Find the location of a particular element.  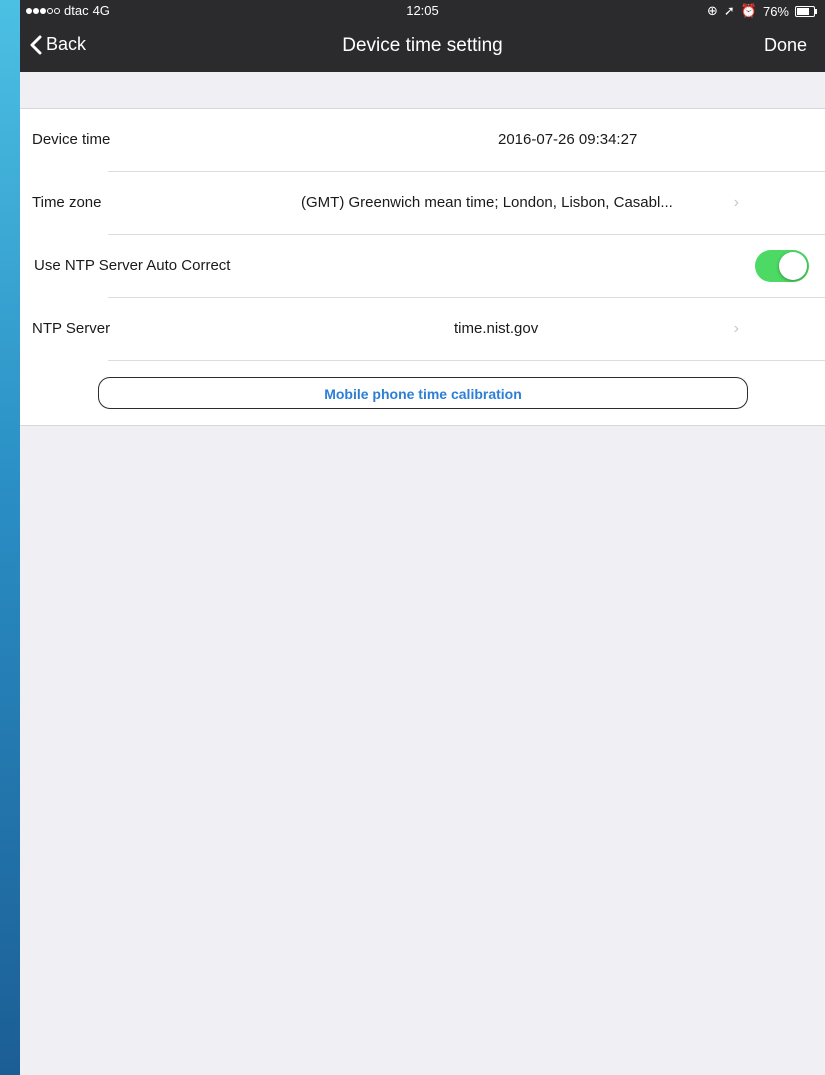

navigation-bar: Back Device time setting Done is located at coordinates (422, 47).